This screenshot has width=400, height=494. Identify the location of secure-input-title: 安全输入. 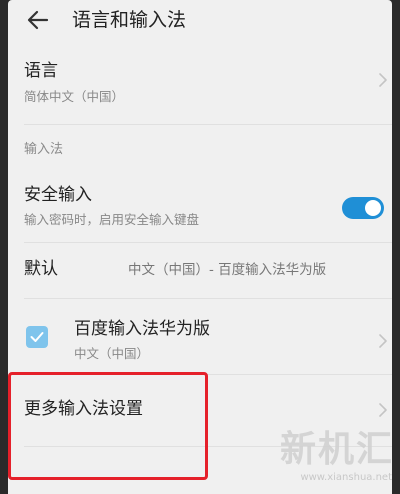
(58, 195).